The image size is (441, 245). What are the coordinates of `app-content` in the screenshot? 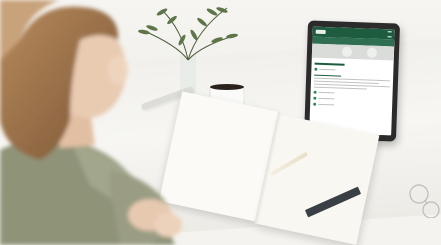 It's located at (352, 83).